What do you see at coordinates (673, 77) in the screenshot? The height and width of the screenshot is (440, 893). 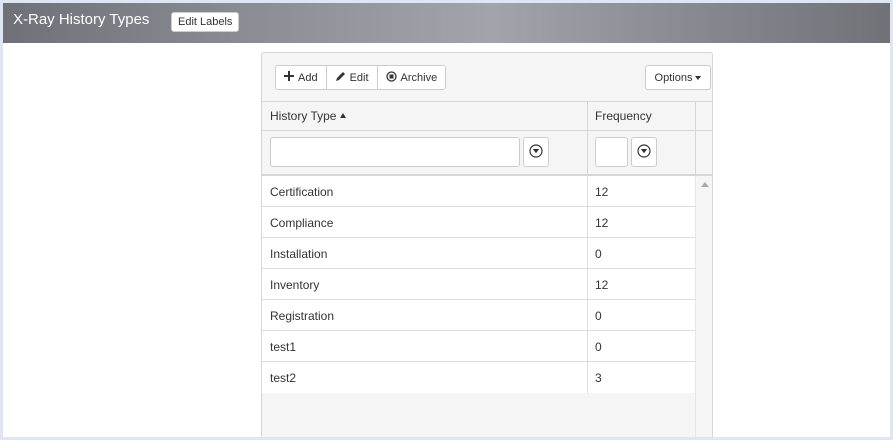 I see `options-button-label: Options` at bounding box center [673, 77].